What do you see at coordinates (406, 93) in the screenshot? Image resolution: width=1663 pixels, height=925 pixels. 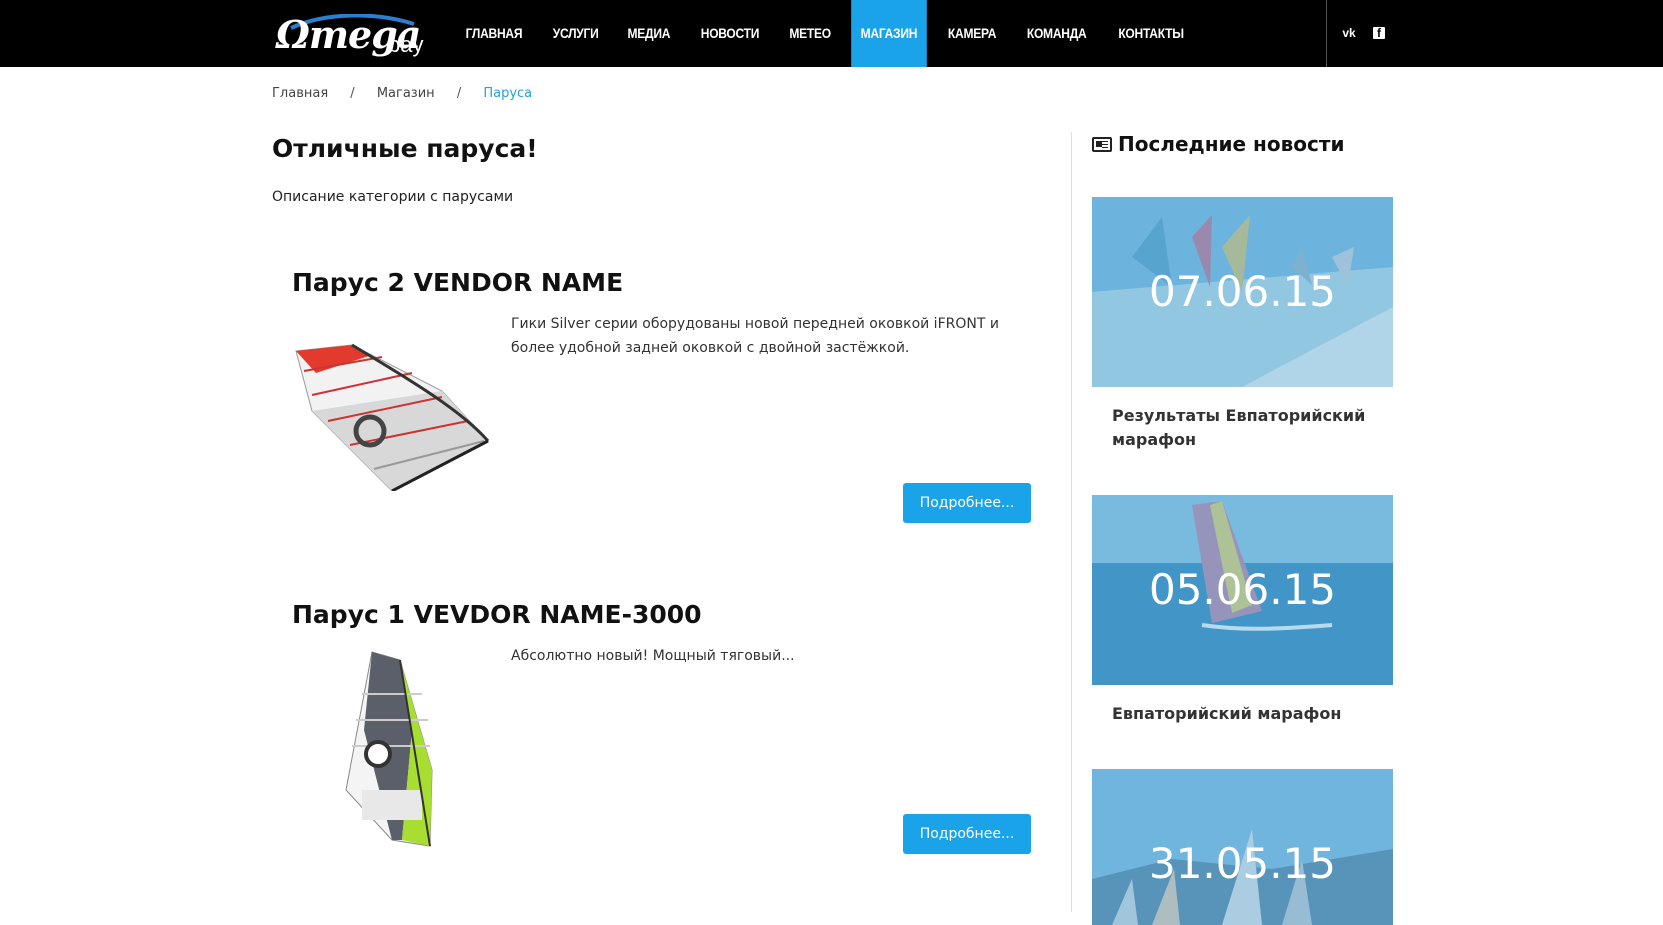 I see `breadcrumb-shop: Магазин` at bounding box center [406, 93].